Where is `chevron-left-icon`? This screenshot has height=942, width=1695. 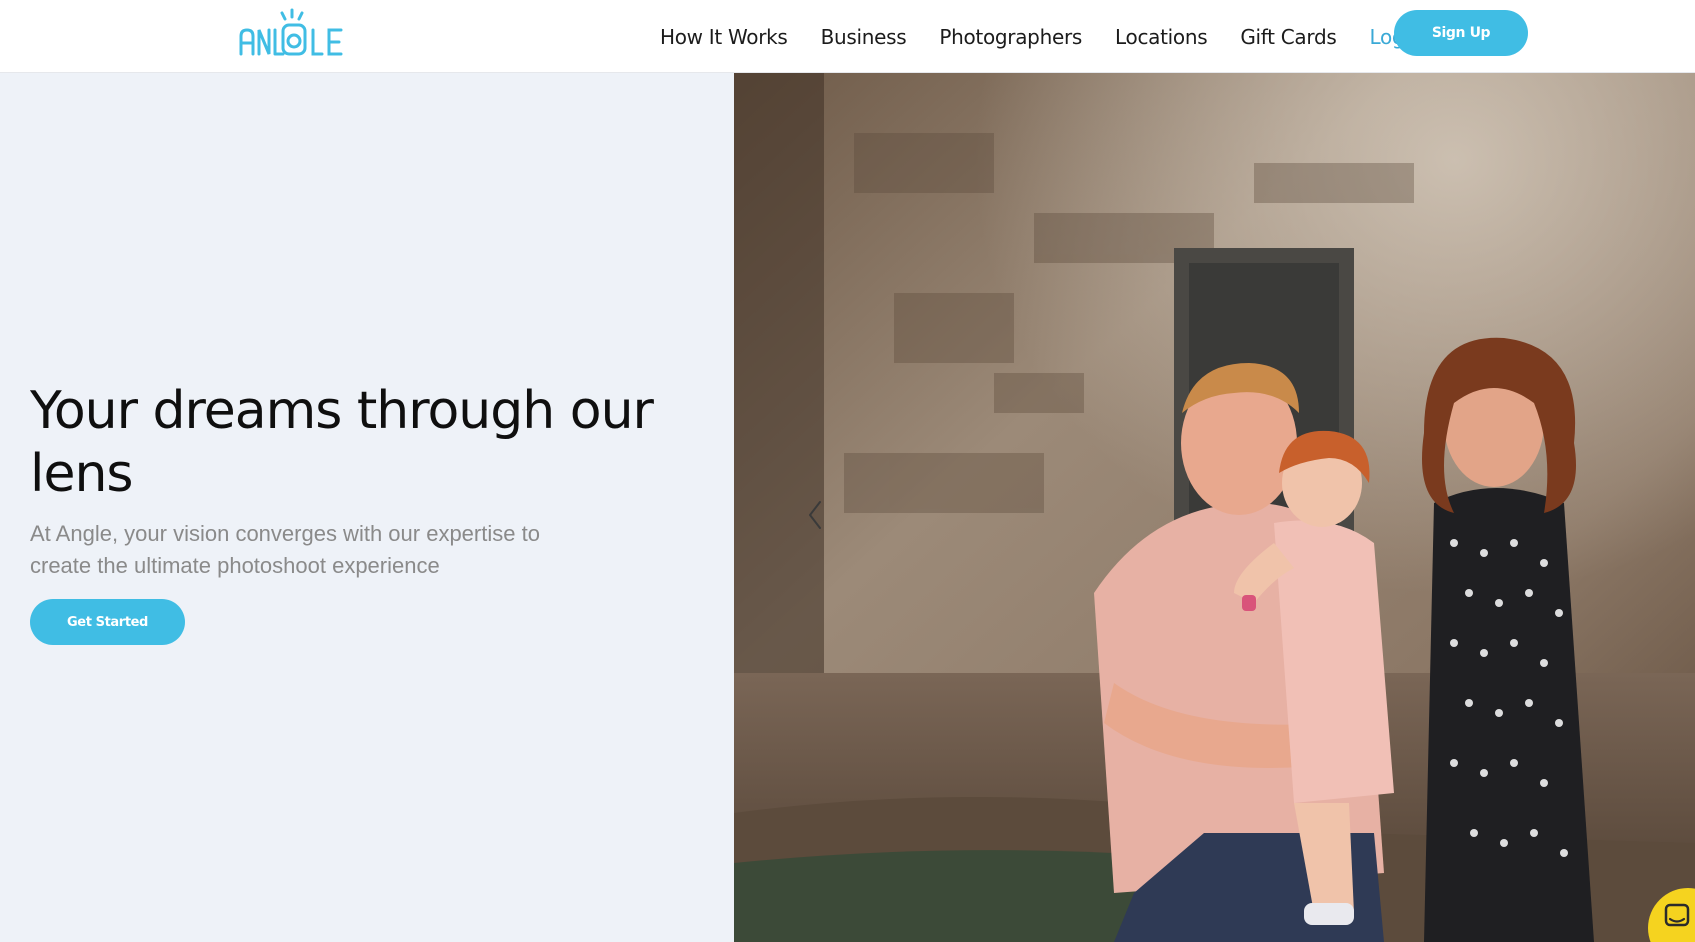
chevron-left-icon is located at coordinates (815, 515).